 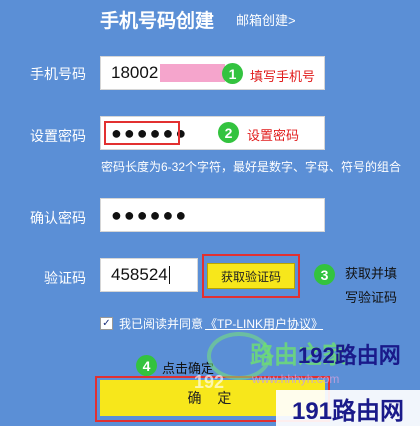 I want to click on password-label: 设置密码, so click(x=58, y=136).